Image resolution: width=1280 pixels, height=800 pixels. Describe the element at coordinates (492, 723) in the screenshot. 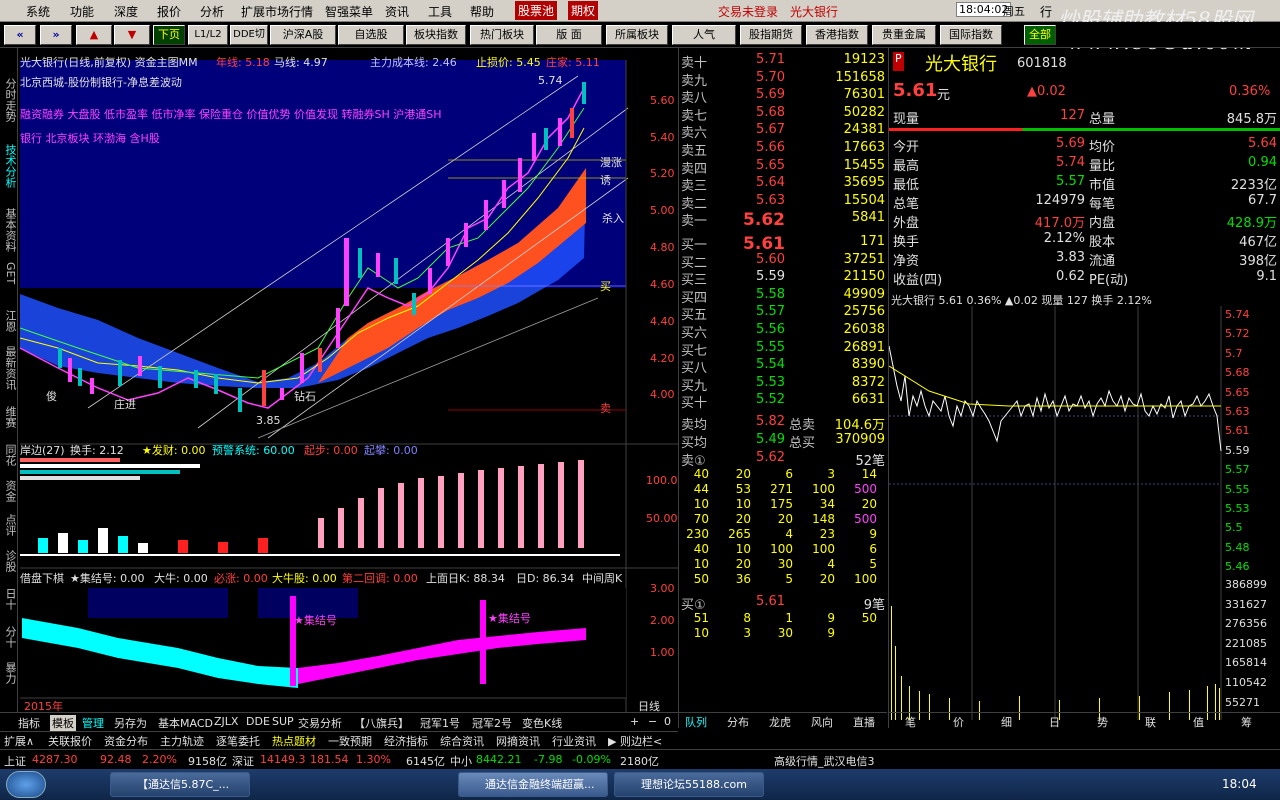

I see `tab-champion-2: 冠军2号` at that location.